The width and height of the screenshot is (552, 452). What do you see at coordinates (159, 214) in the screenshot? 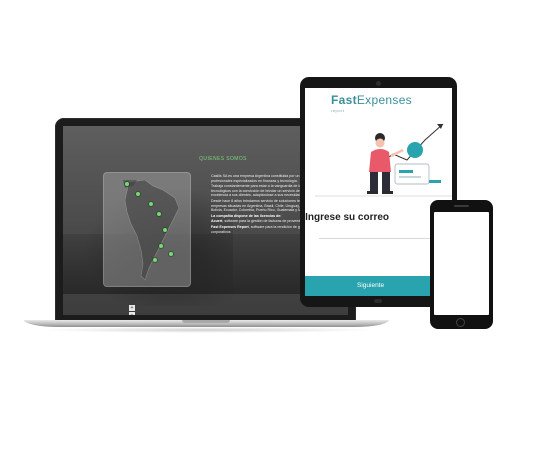
I see `map-pin-ecuador` at bounding box center [159, 214].